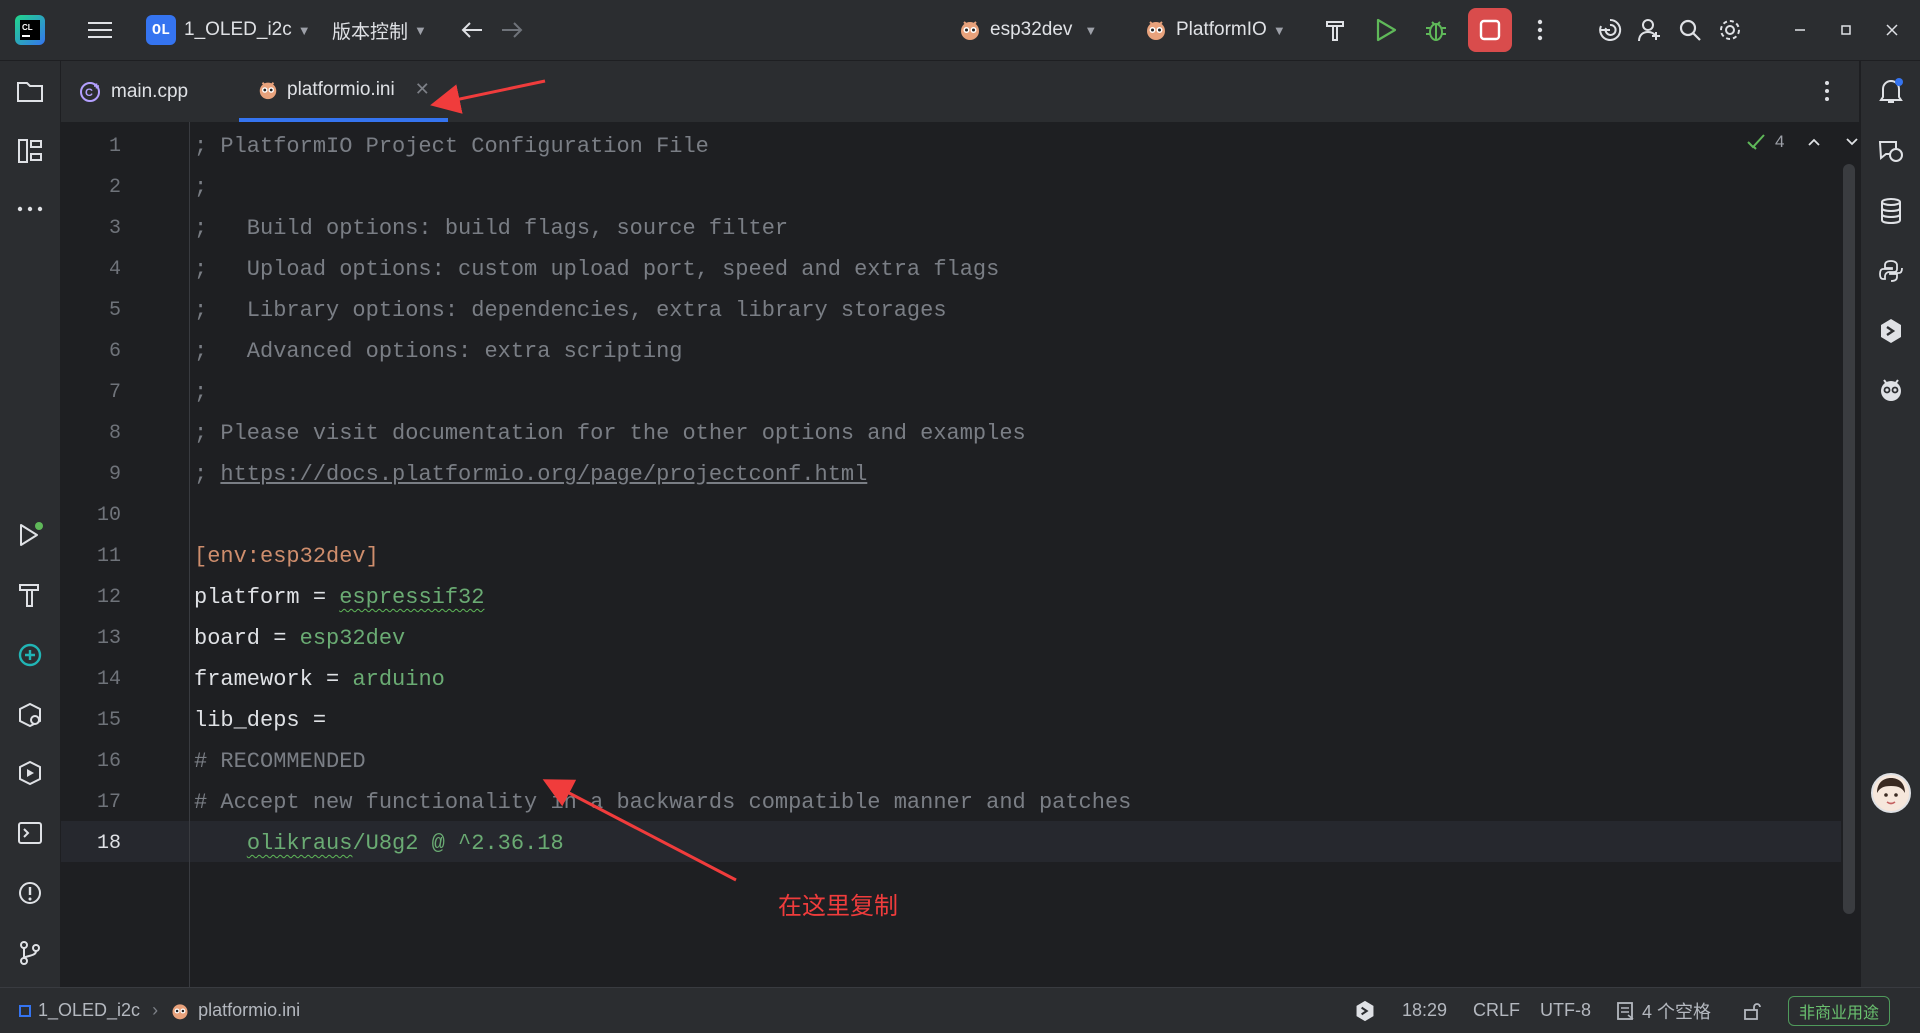 The image size is (1920, 1033). I want to click on read-only-toggle, so click(1752, 1010).